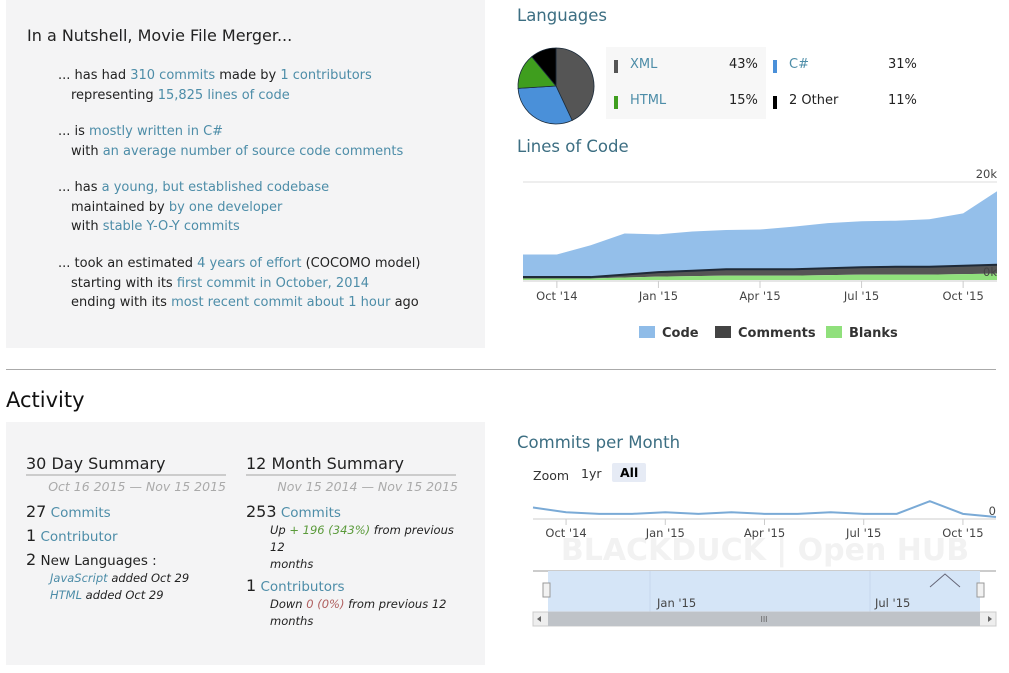 Image resolution: width=1009 pixels, height=673 pixels. What do you see at coordinates (226, 207) in the screenshot?
I see `fact-link: by one developer` at bounding box center [226, 207].